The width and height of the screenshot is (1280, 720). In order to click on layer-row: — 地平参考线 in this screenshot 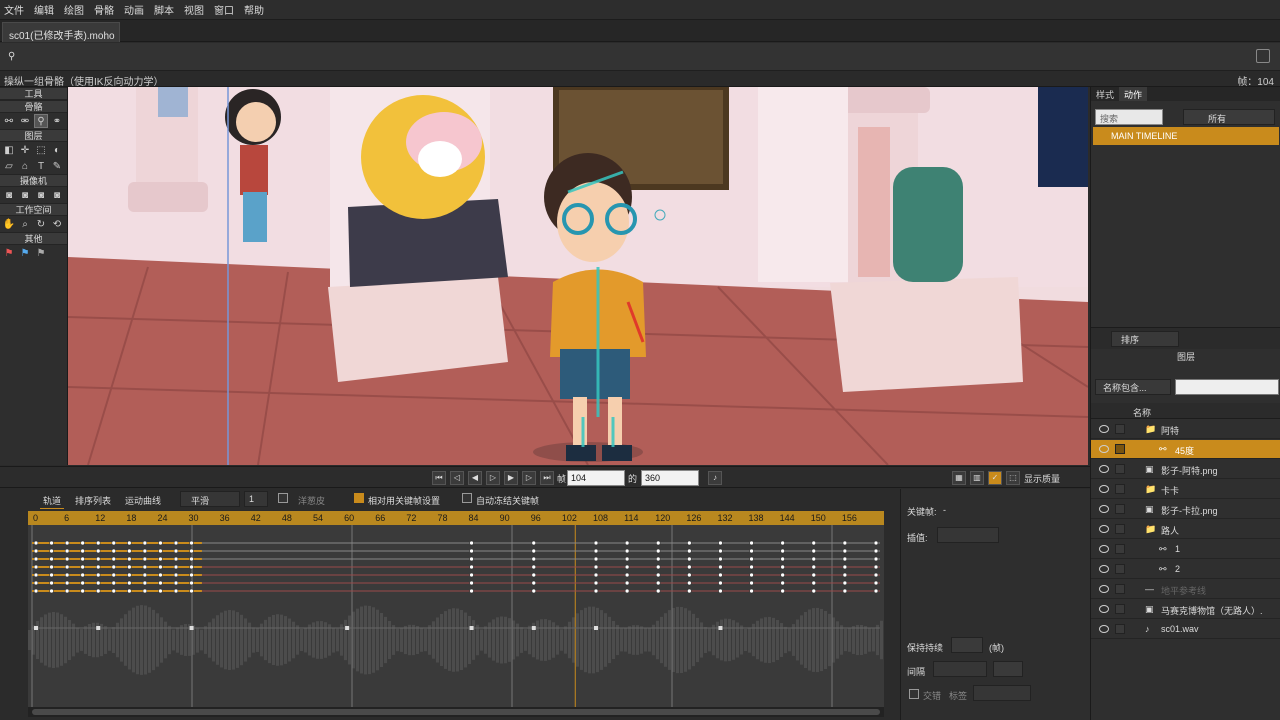, I will do `click(1185, 589)`.